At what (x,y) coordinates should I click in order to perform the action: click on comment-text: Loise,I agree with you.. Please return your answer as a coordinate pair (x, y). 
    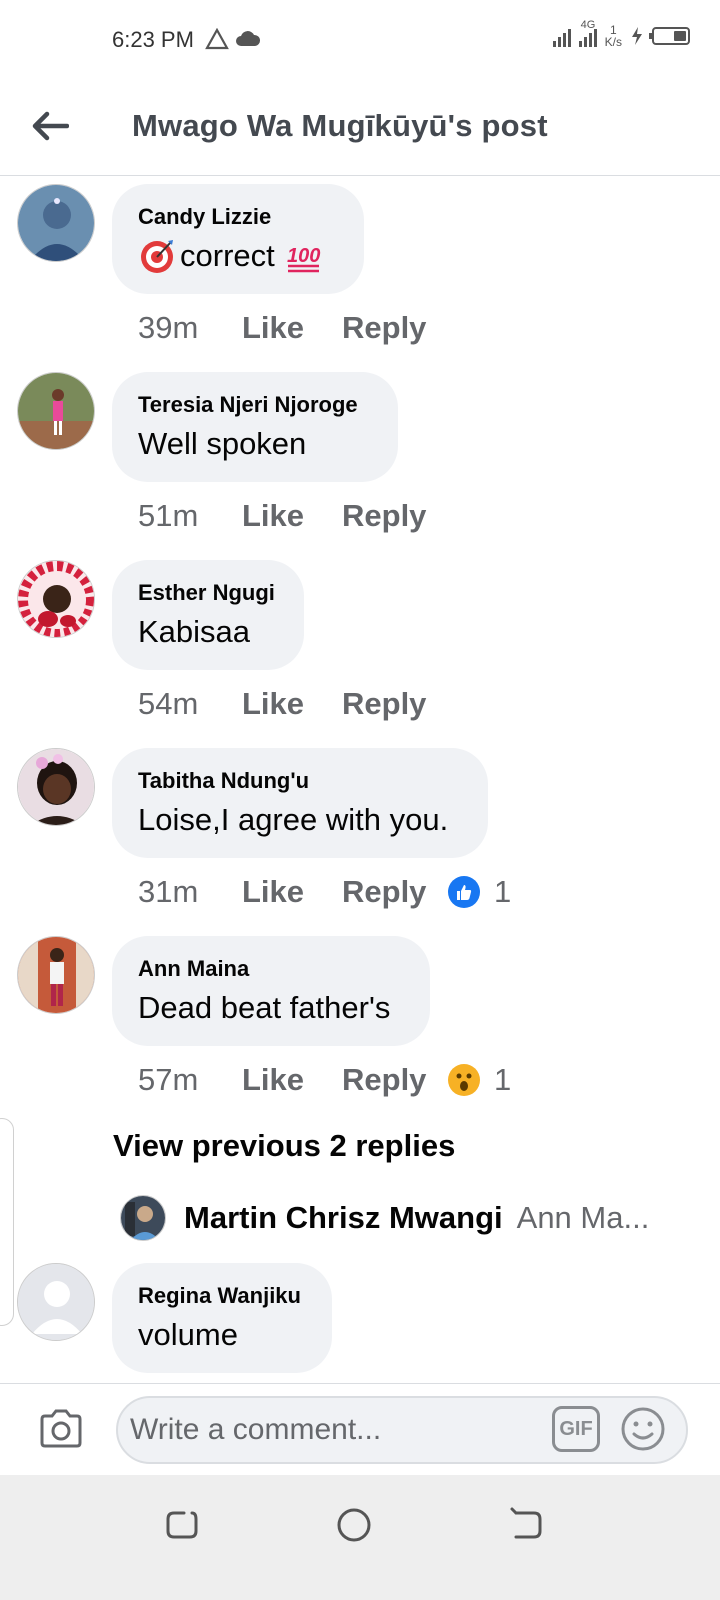
    Looking at the image, I should click on (293, 819).